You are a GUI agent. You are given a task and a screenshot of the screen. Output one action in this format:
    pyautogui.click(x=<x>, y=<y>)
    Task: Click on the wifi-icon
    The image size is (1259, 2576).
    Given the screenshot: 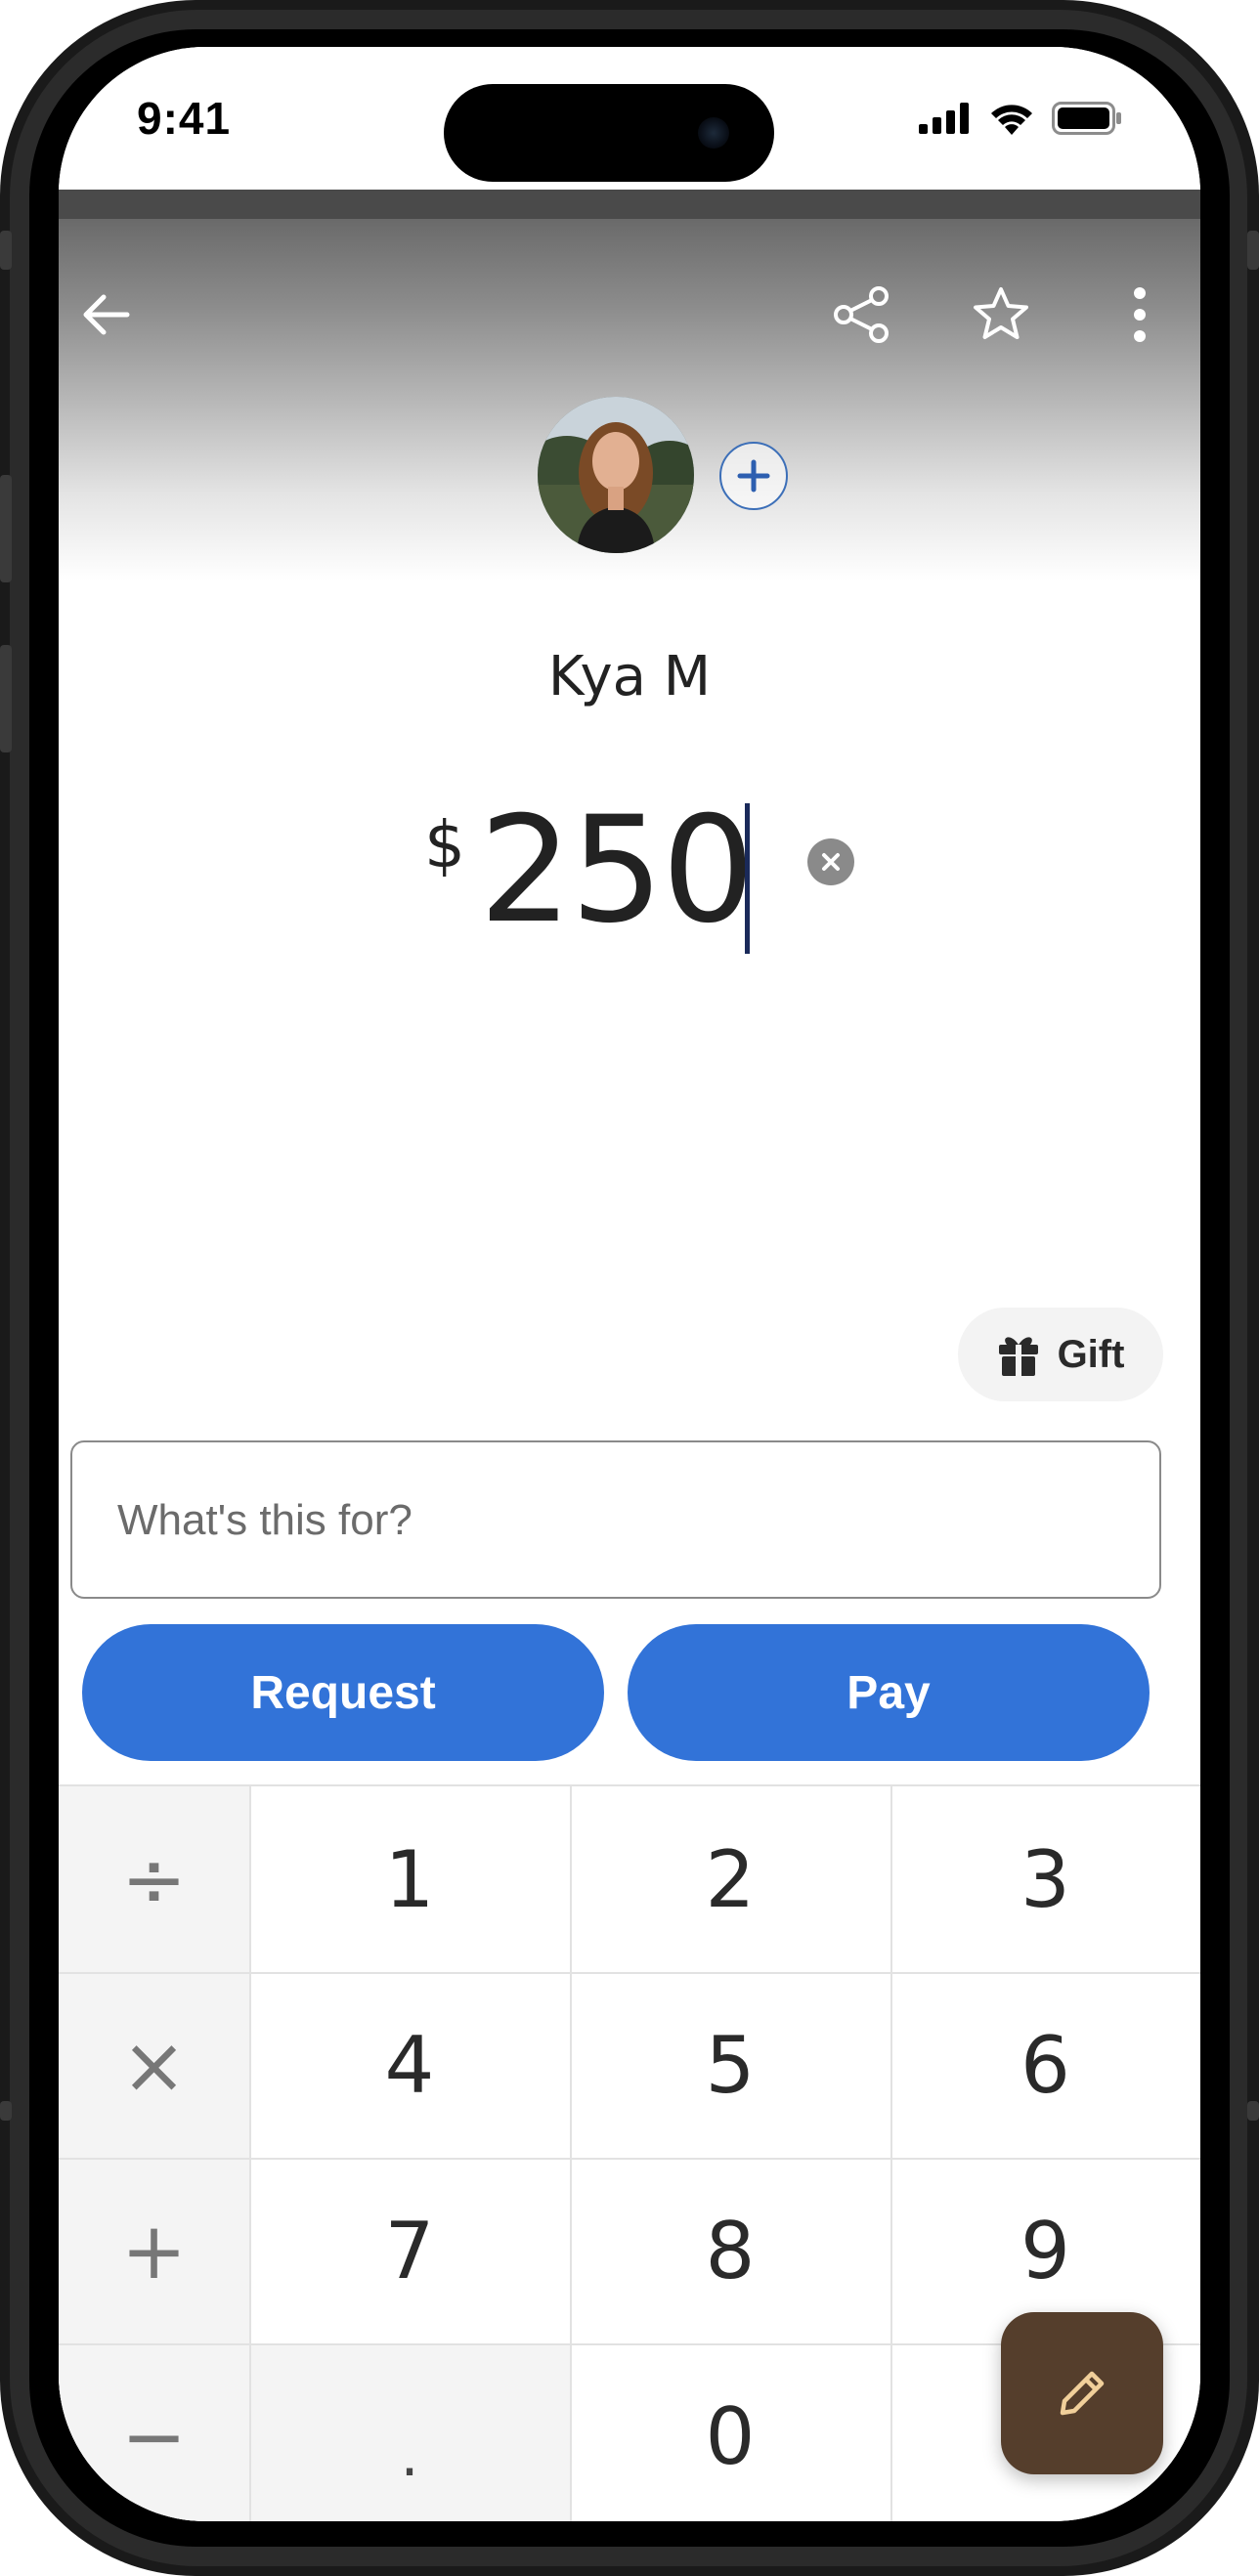 What is the action you would take?
    pyautogui.click(x=1012, y=120)
    